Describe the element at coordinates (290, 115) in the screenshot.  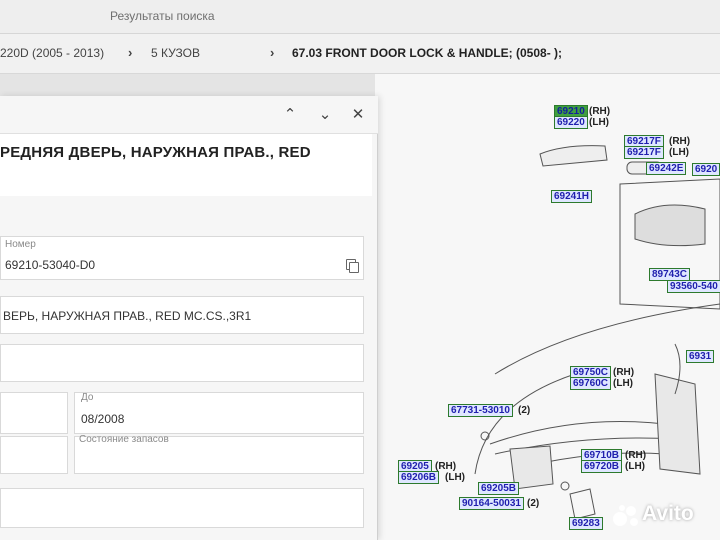
I see `chevron-up-icon: ⌃` at that location.